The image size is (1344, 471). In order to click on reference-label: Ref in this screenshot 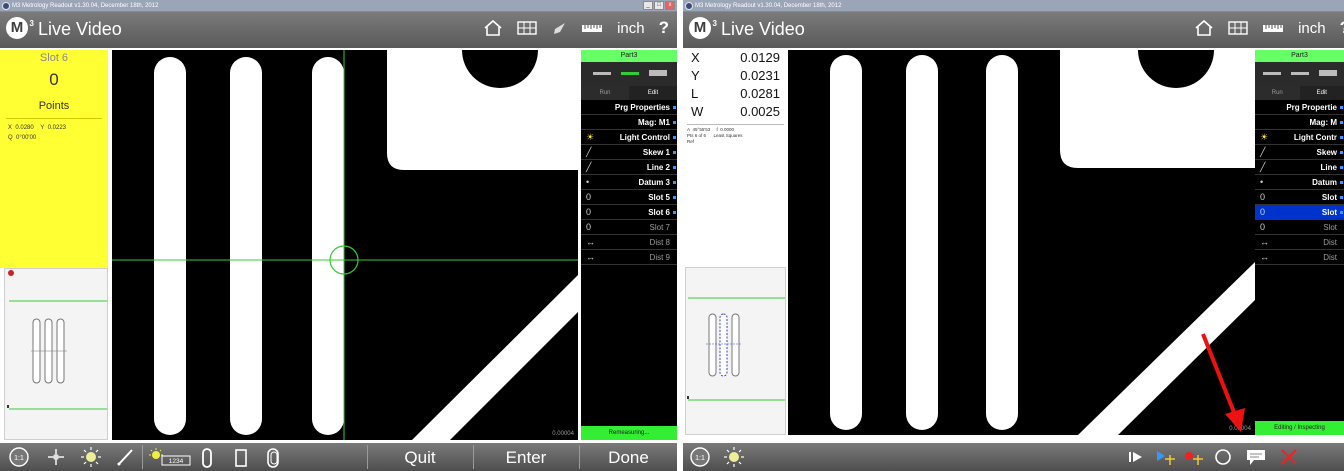, I will do `click(691, 141)`.